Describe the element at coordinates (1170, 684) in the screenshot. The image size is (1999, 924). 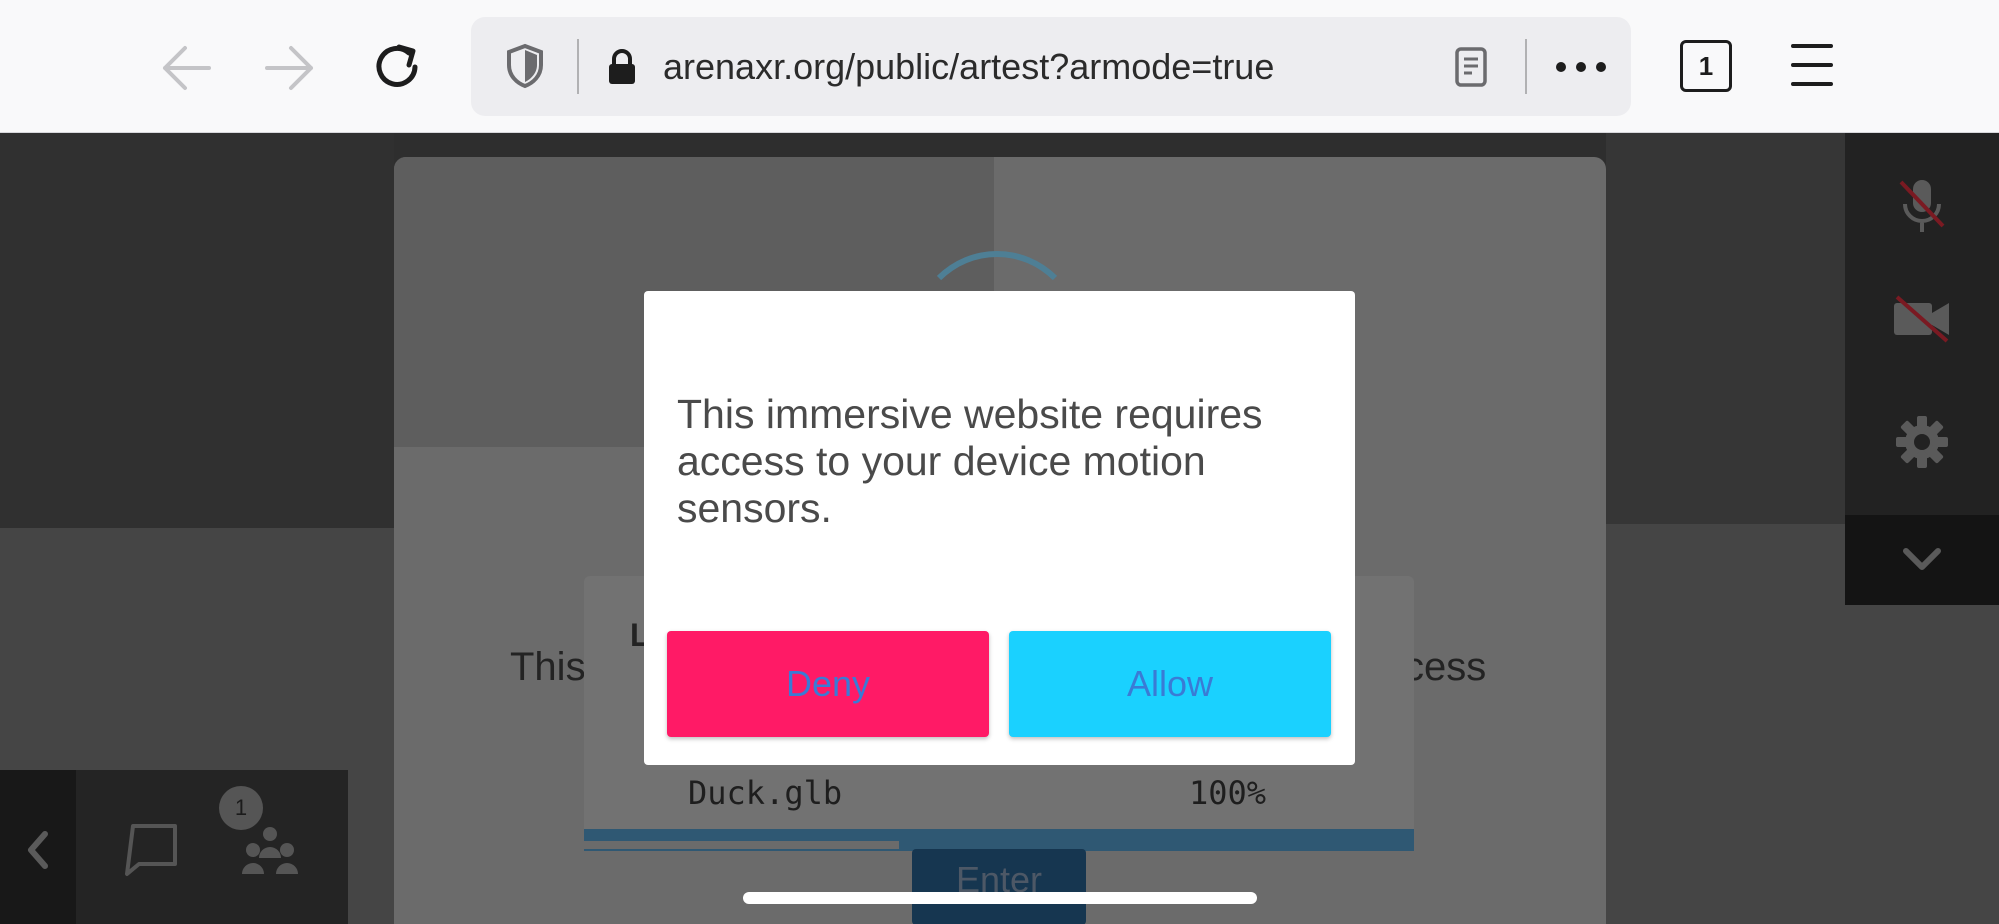
I see `allow-button: Allow` at that location.